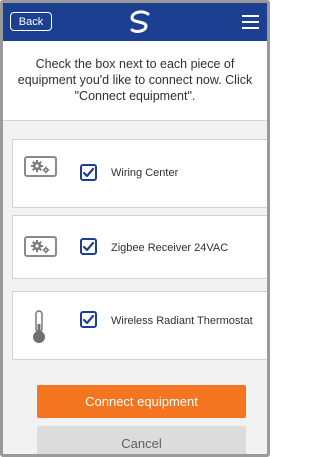 The height and width of the screenshot is (457, 320). I want to click on hamburger-menu-icon, so click(250, 22).